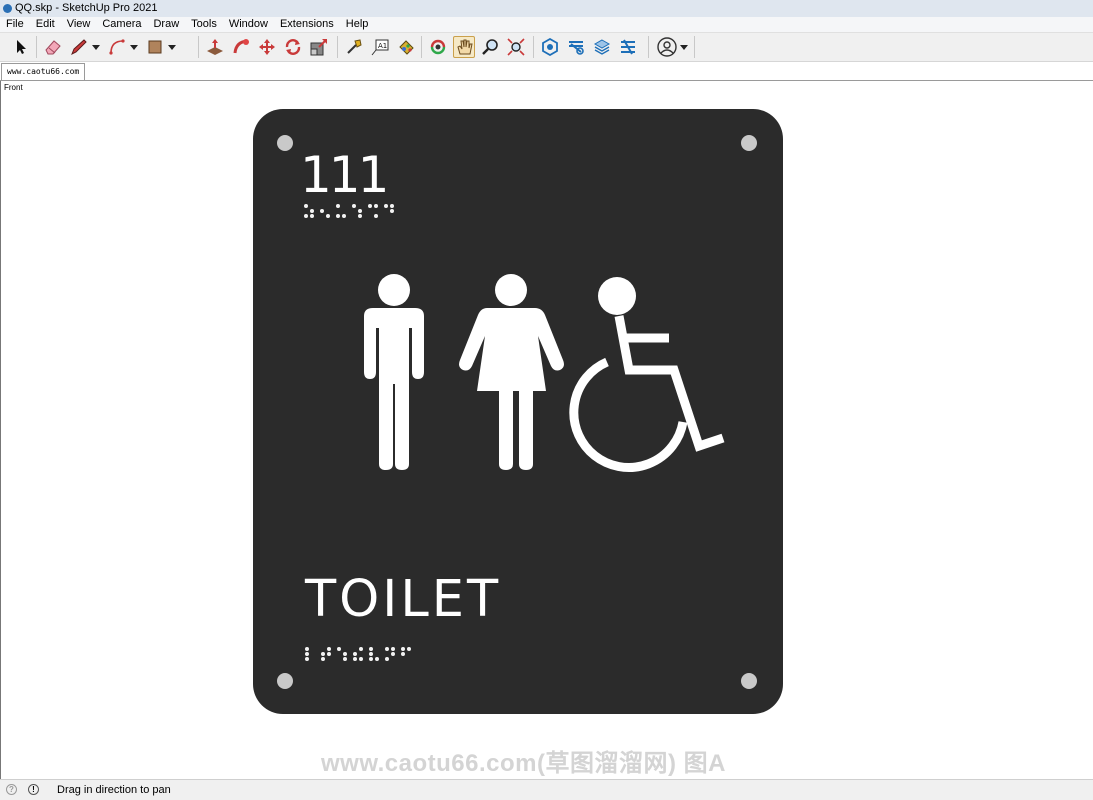  I want to click on paint-bucket-tool-button, so click(406, 47).